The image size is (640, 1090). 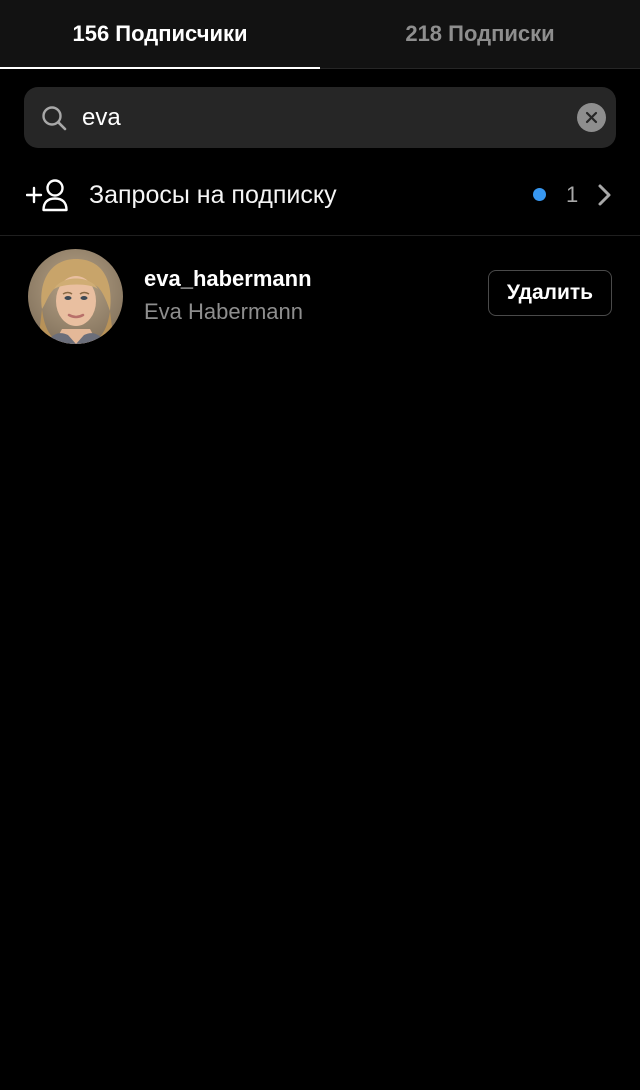 What do you see at coordinates (604, 195) in the screenshot?
I see `chevron-right-icon` at bounding box center [604, 195].